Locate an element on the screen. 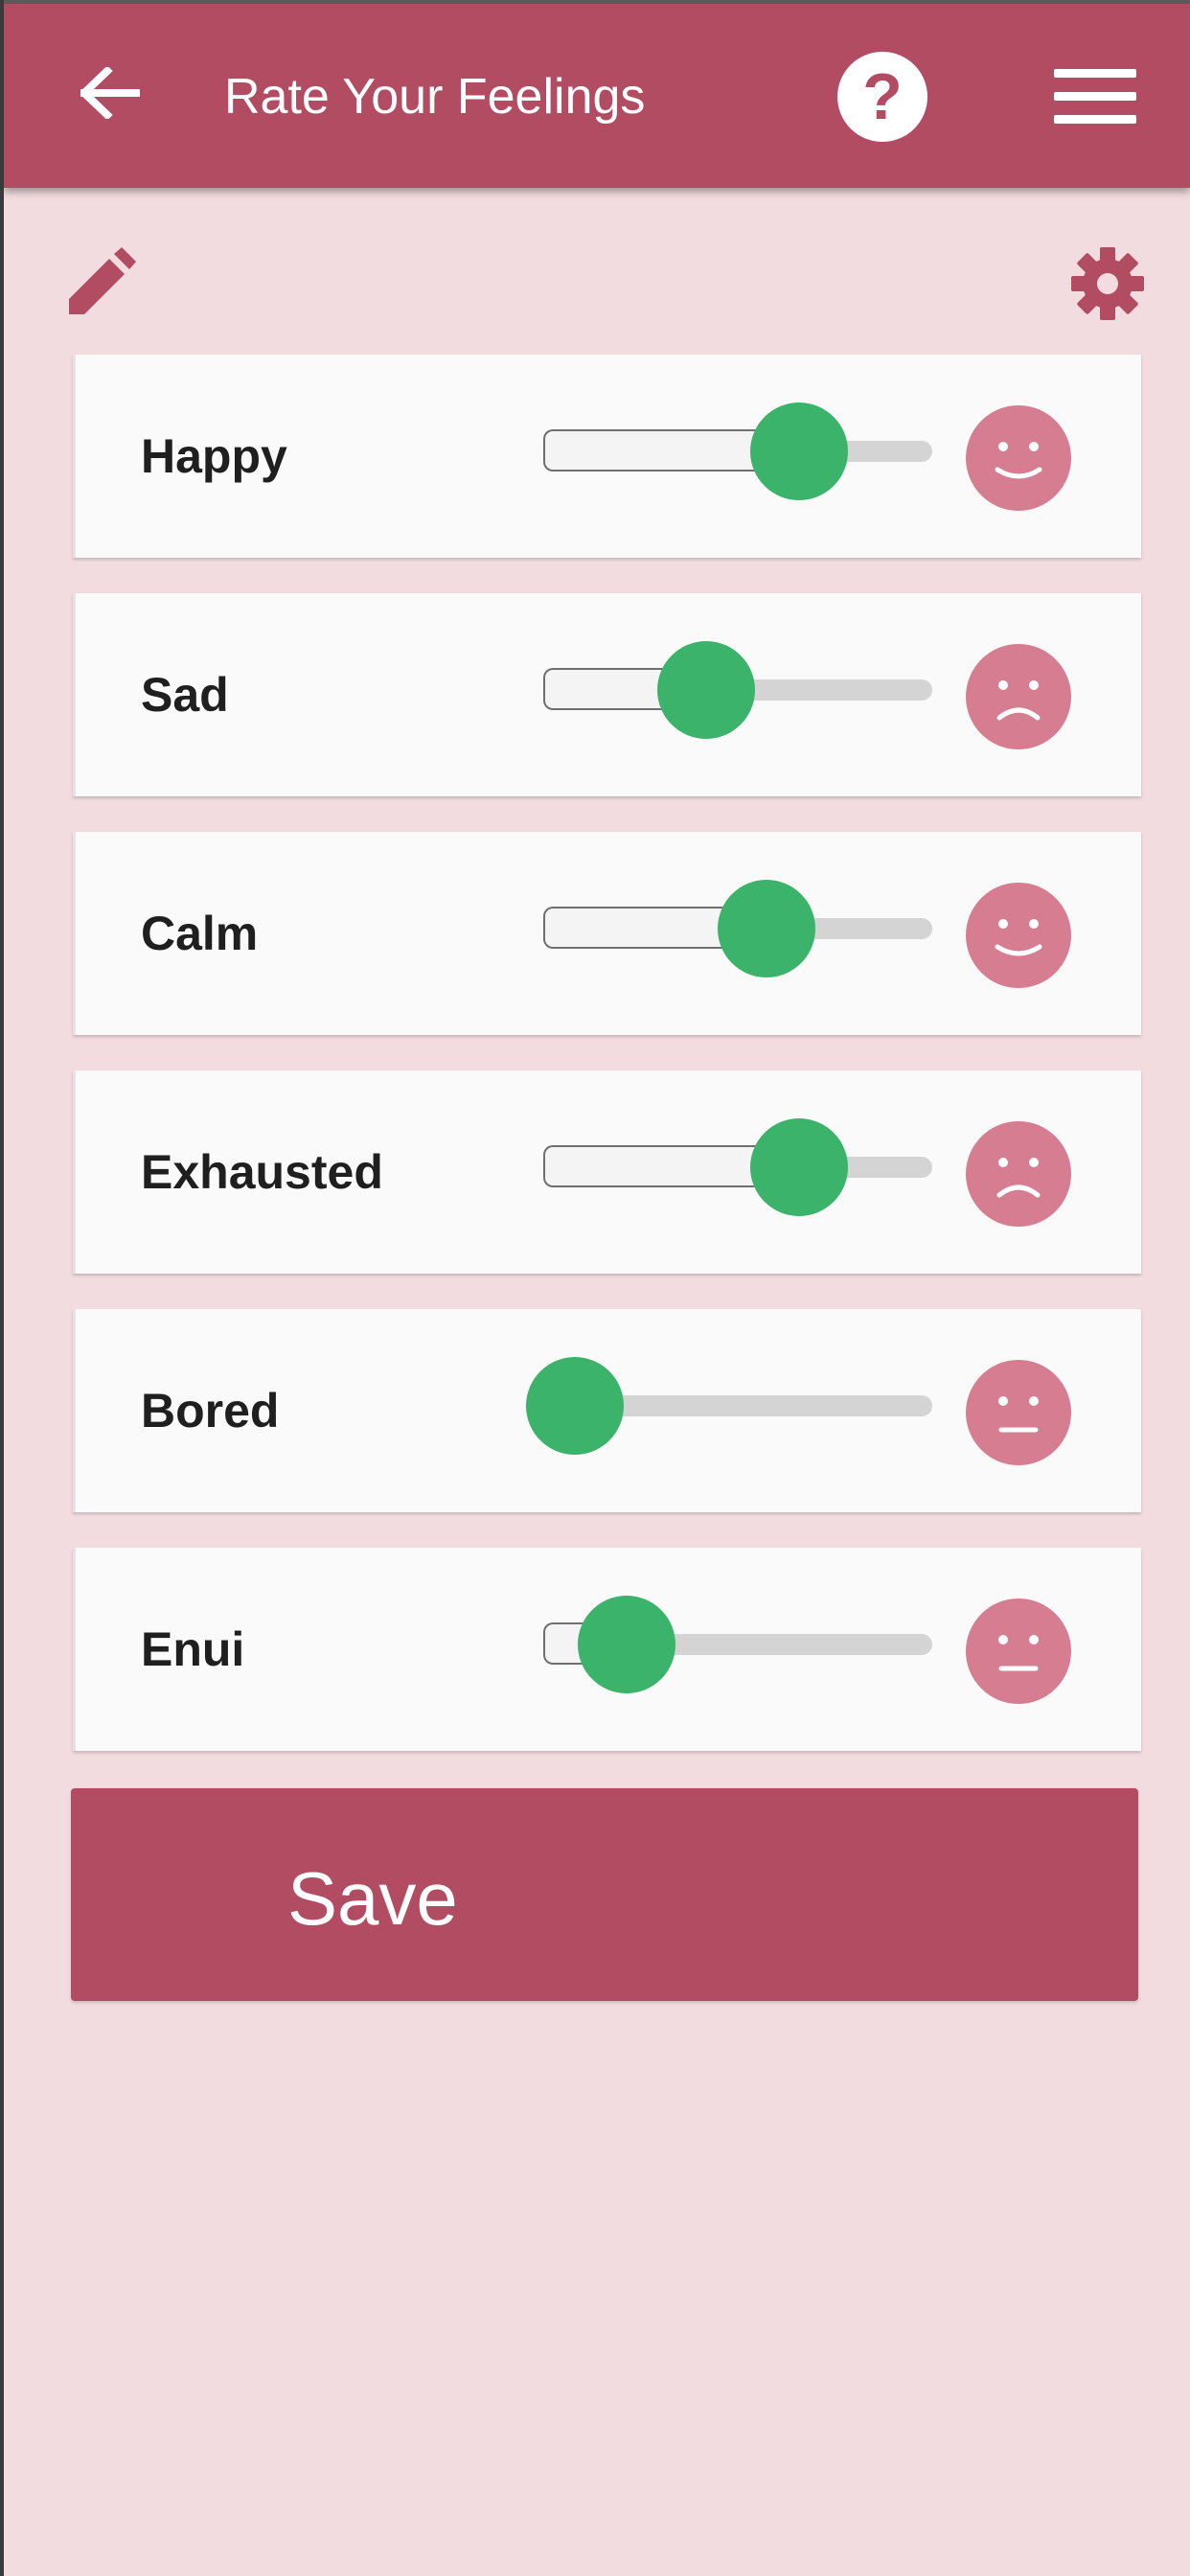  feeling-card-sad: Sad is located at coordinates (607, 694).